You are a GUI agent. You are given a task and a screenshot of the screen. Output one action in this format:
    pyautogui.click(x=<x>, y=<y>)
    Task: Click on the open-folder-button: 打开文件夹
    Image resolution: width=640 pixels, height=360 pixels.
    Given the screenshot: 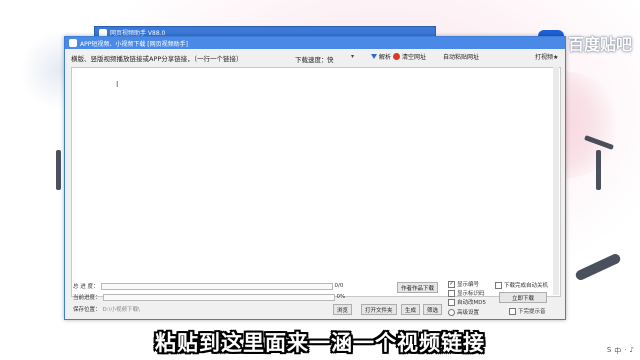 What is the action you would take?
    pyautogui.click(x=379, y=309)
    